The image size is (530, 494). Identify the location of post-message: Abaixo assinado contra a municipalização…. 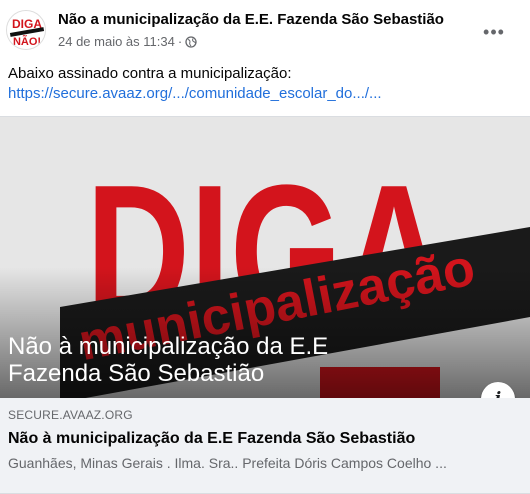
(150, 73).